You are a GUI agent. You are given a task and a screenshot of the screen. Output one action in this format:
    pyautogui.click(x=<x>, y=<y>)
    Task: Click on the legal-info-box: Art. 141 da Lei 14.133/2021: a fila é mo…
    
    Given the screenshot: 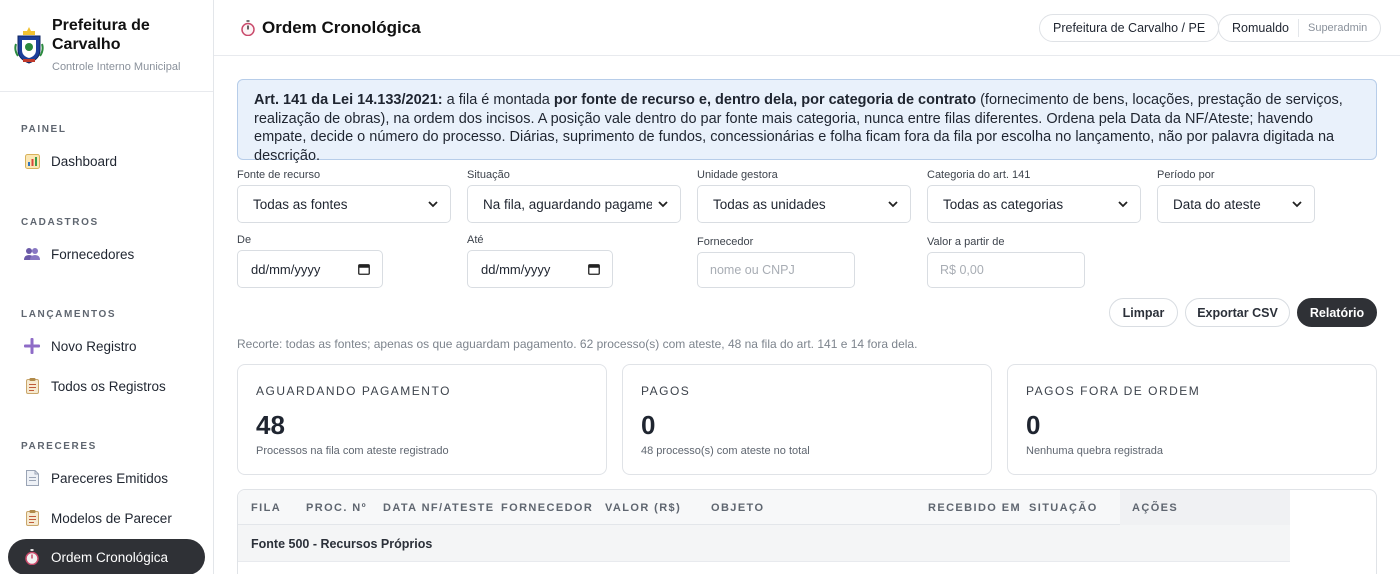 What is the action you would take?
    pyautogui.click(x=807, y=121)
    